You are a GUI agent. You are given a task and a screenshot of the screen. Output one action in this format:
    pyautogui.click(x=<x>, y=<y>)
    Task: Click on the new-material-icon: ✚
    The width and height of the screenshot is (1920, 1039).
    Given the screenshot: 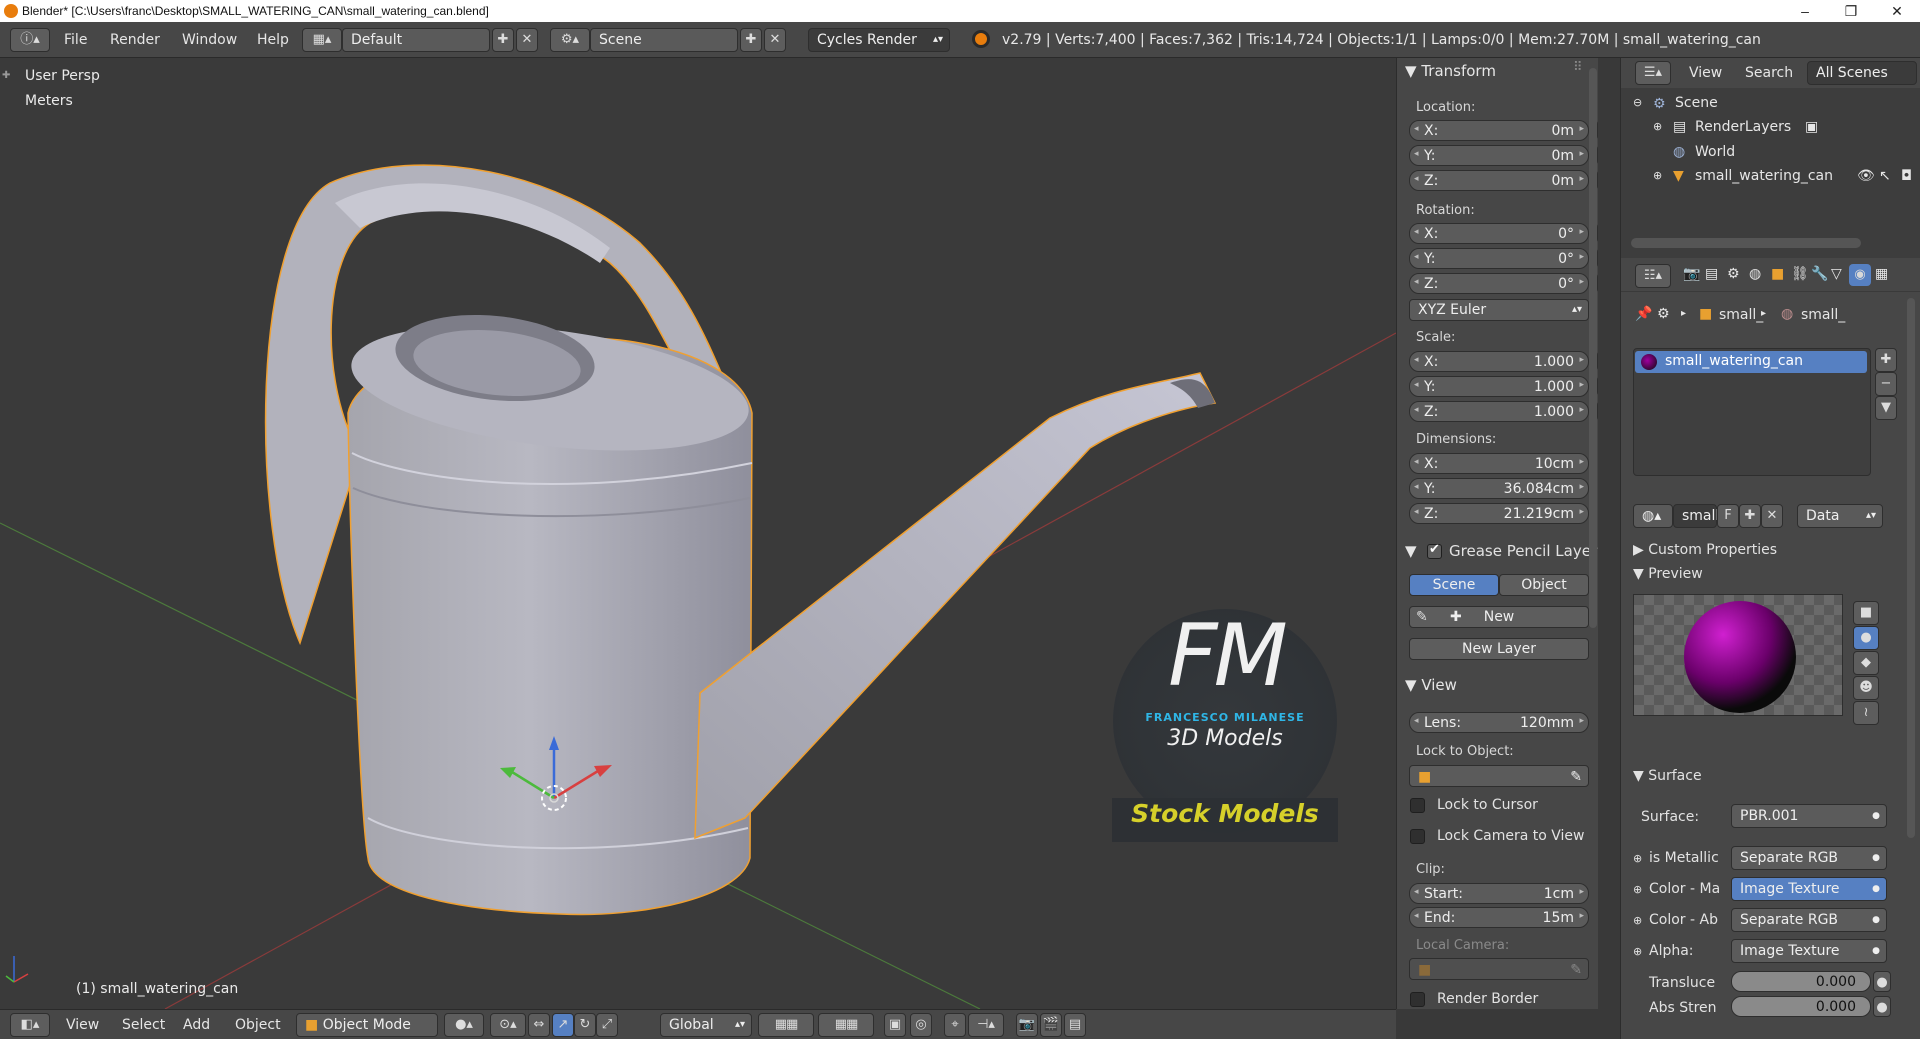 What is the action you would take?
    pyautogui.click(x=1750, y=516)
    